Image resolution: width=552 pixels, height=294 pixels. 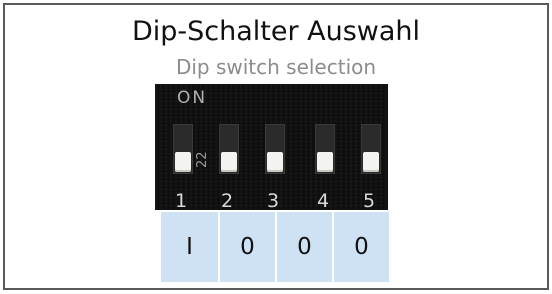 What do you see at coordinates (276, 31) in the screenshot?
I see `panel-title: Dip-Schalter Auswahl` at bounding box center [276, 31].